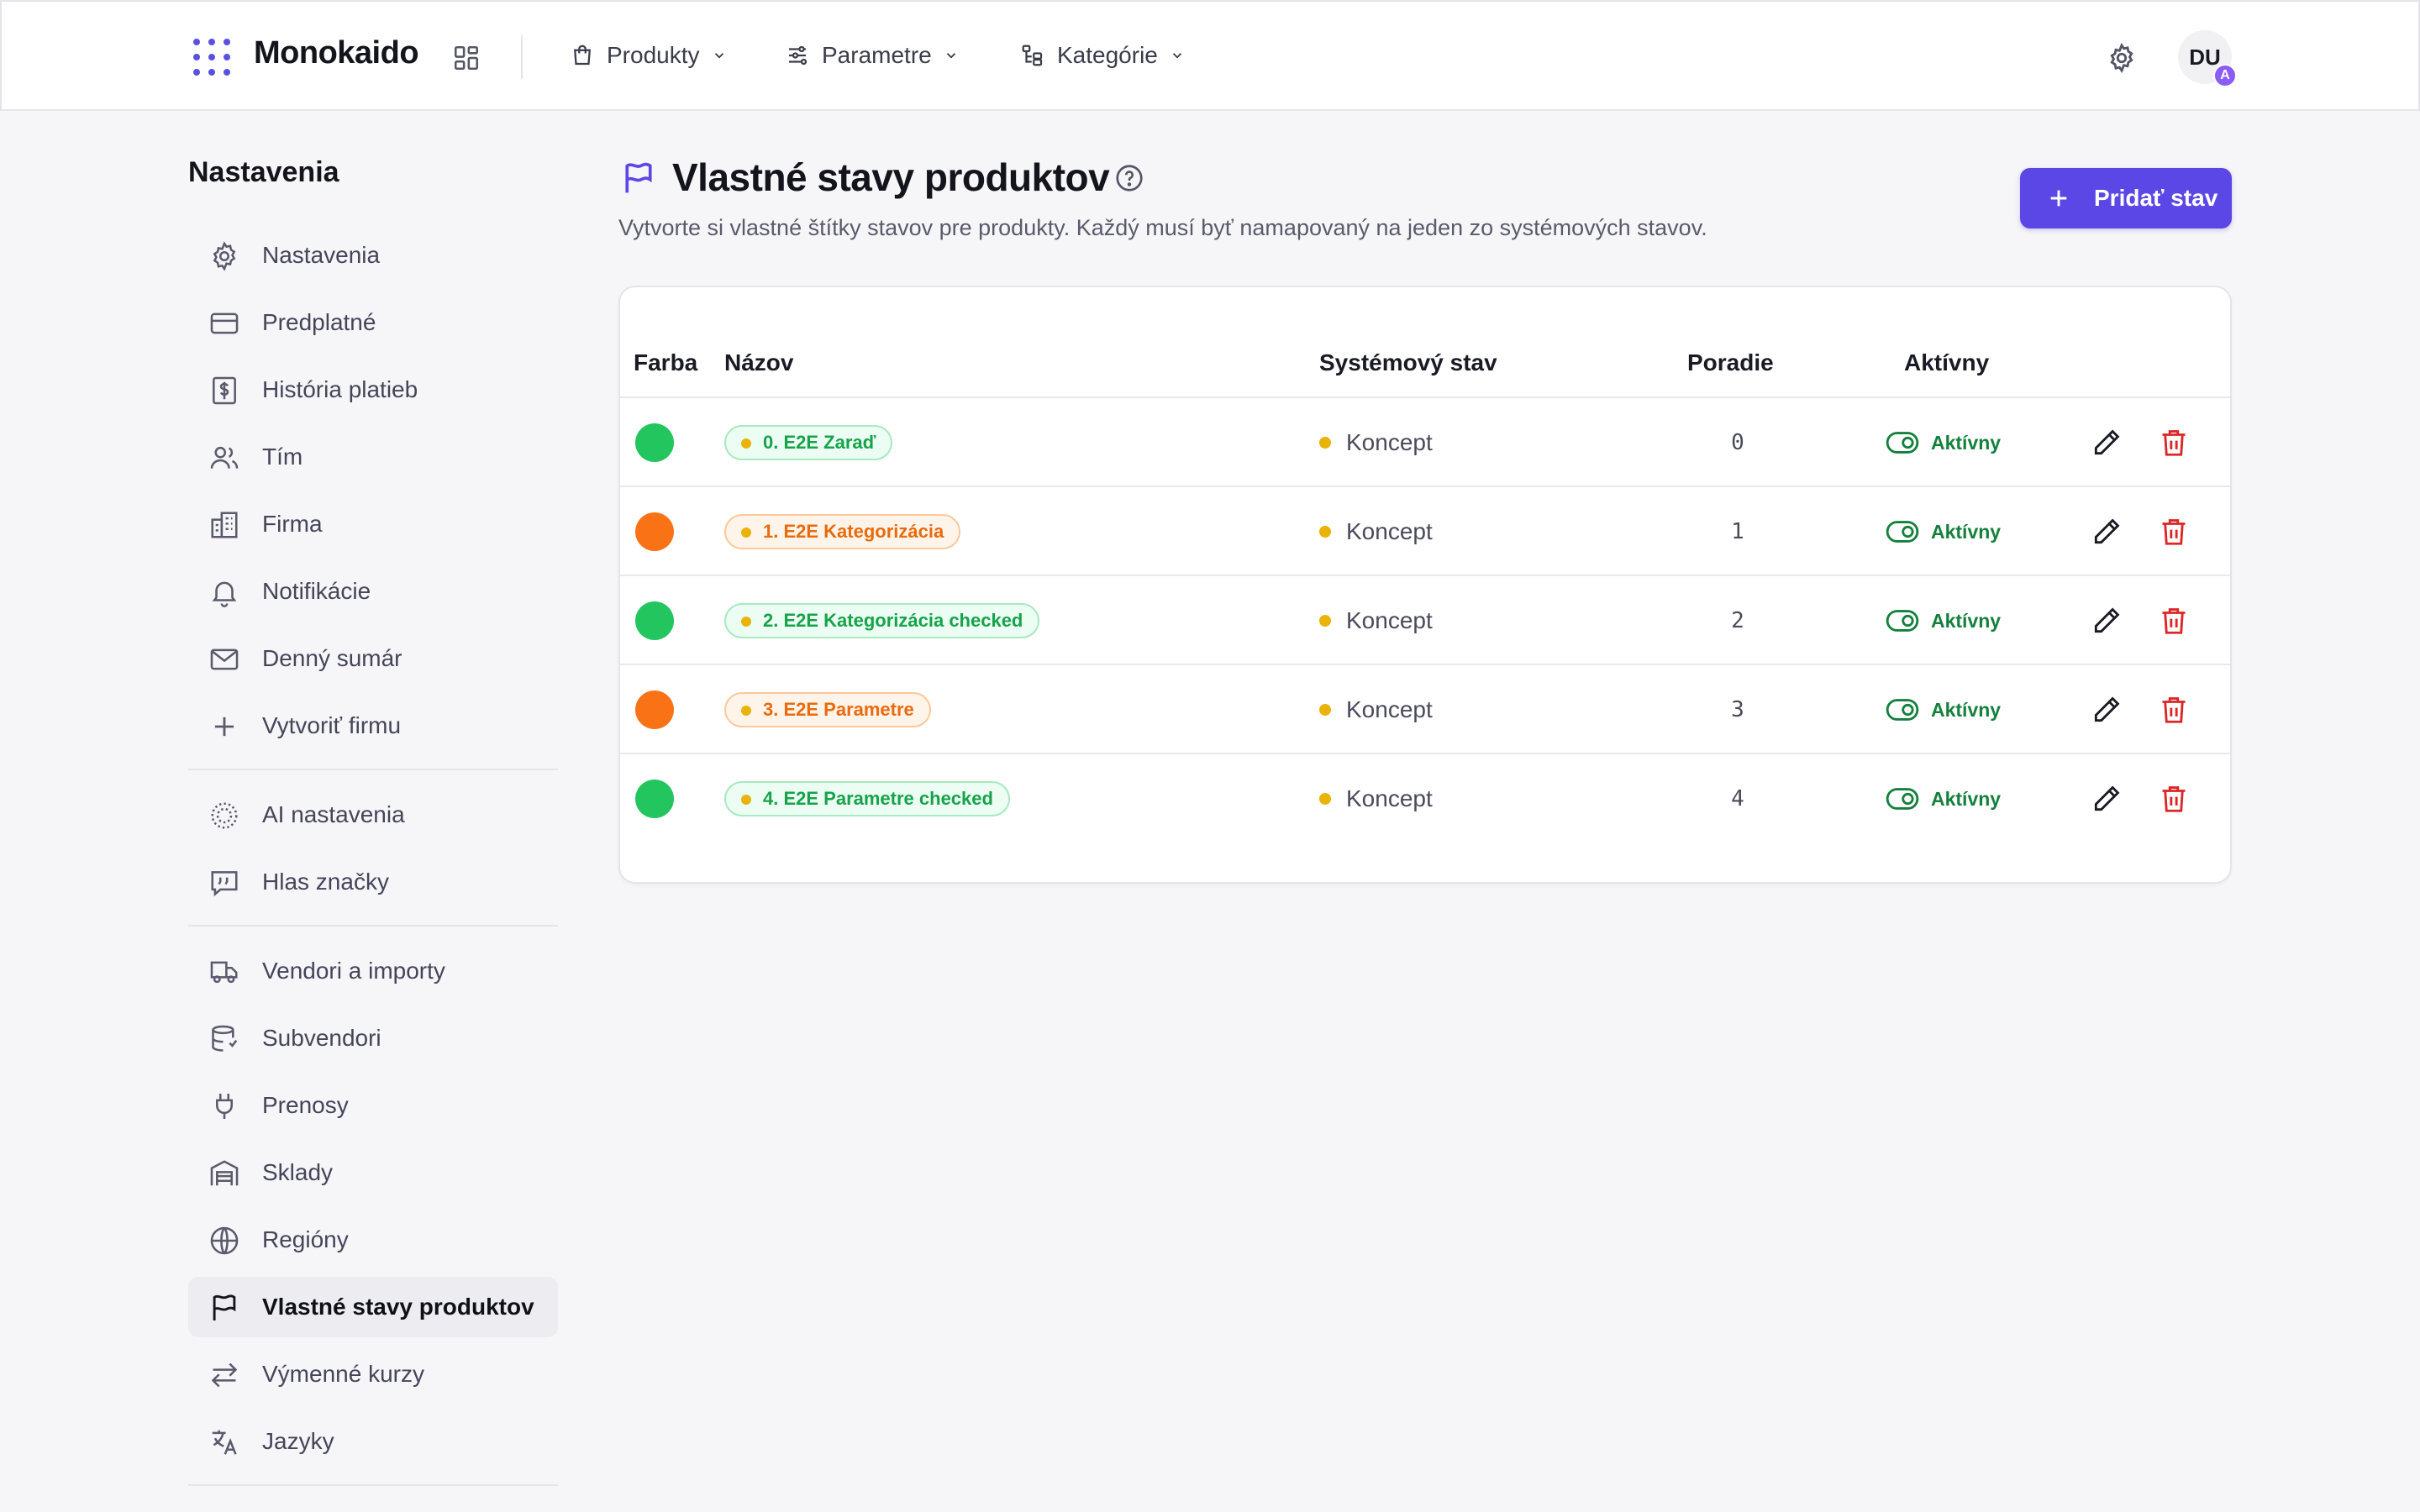  I want to click on sidebar-item-sklady: Sklady, so click(373, 1172).